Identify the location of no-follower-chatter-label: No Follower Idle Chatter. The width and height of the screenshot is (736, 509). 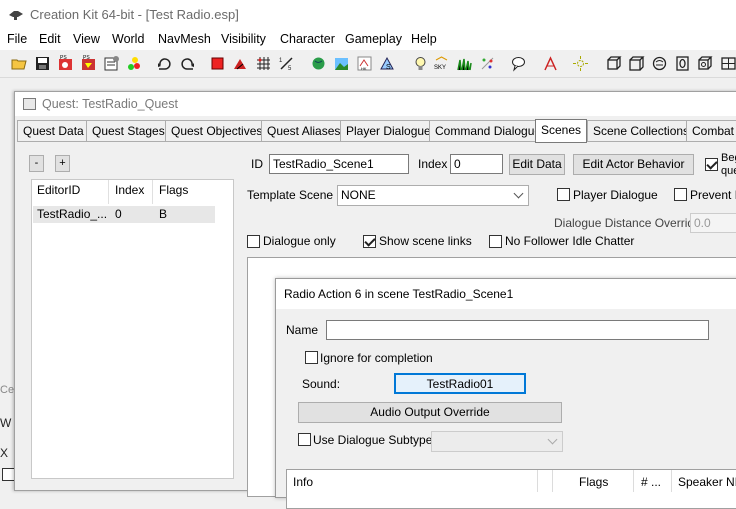
(570, 241).